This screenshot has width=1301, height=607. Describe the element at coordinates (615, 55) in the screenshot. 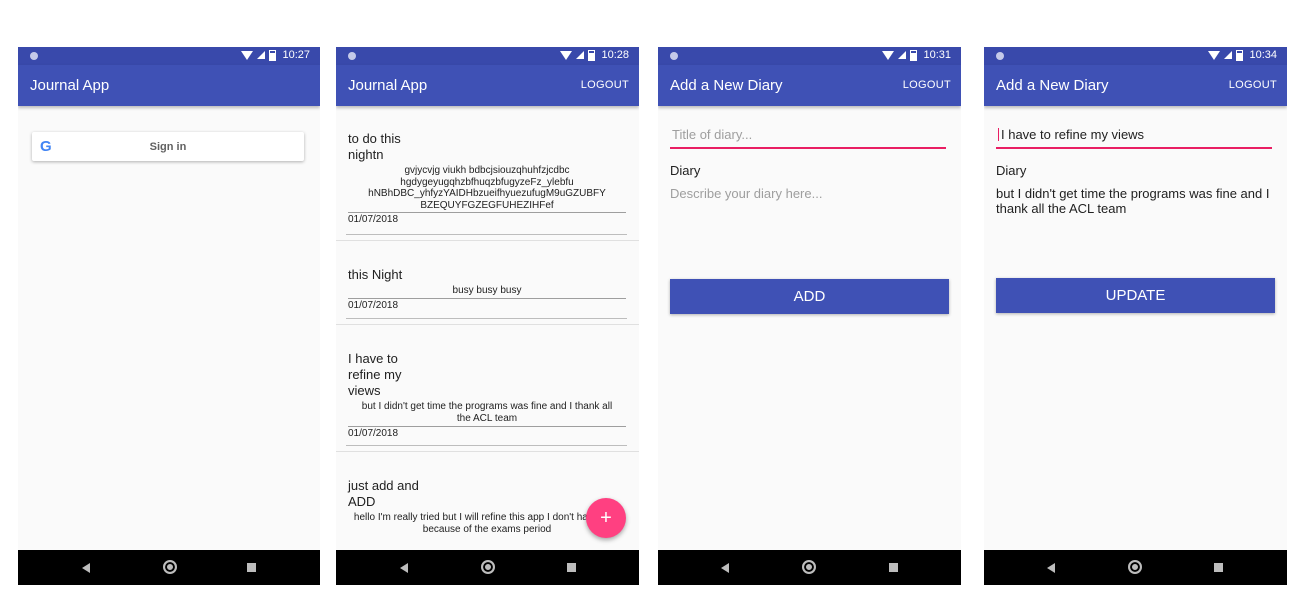

I see `status-time: 10:28` at that location.